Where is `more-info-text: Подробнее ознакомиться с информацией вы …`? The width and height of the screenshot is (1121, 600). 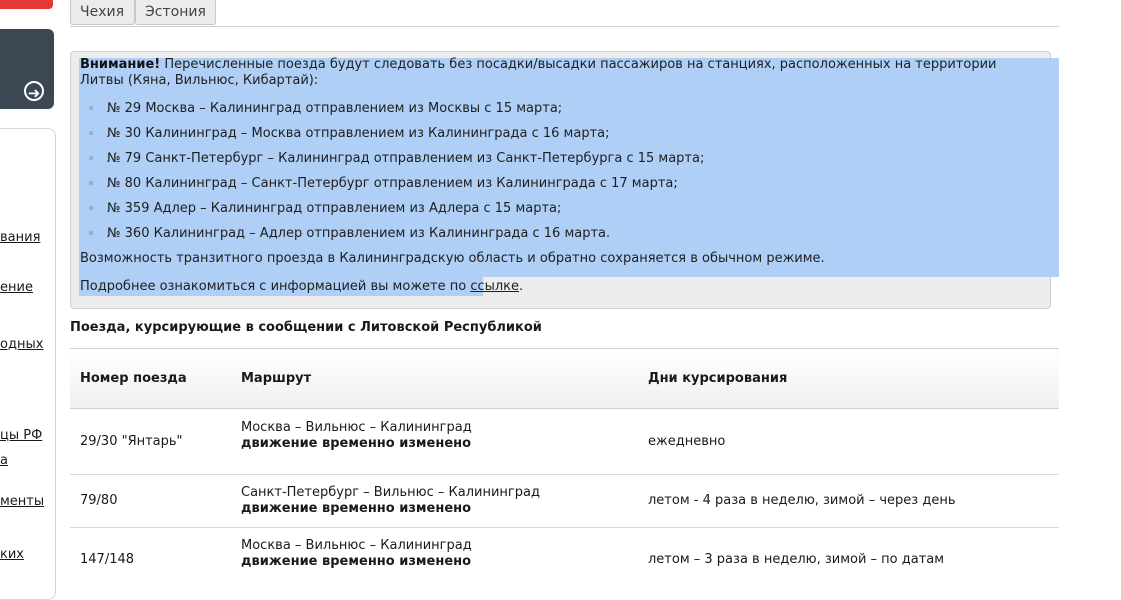 more-info-text: Подробнее ознакомиться с информацией вы … is located at coordinates (275, 286).